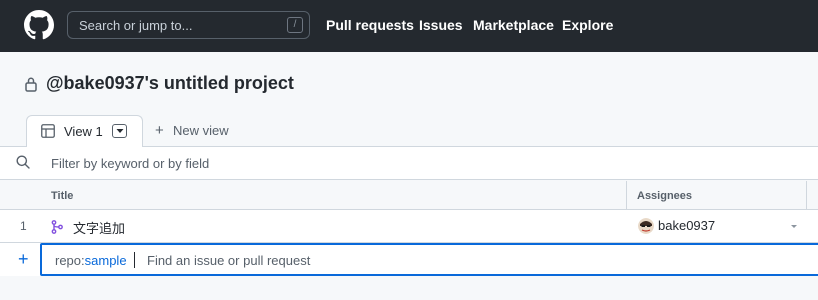  Describe the element at coordinates (105, 260) in the screenshot. I see `repo-prefix-value: sample` at that location.